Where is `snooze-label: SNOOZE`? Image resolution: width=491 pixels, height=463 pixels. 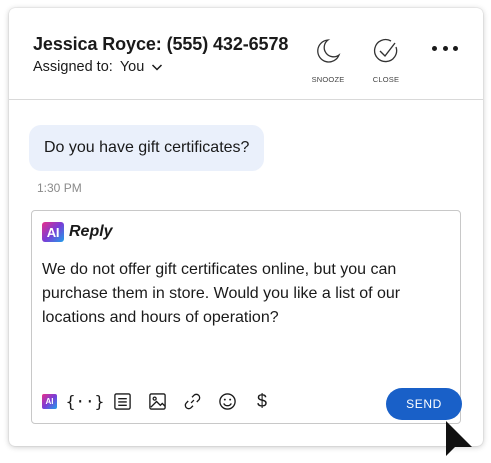 snooze-label: SNOOZE is located at coordinates (328, 79).